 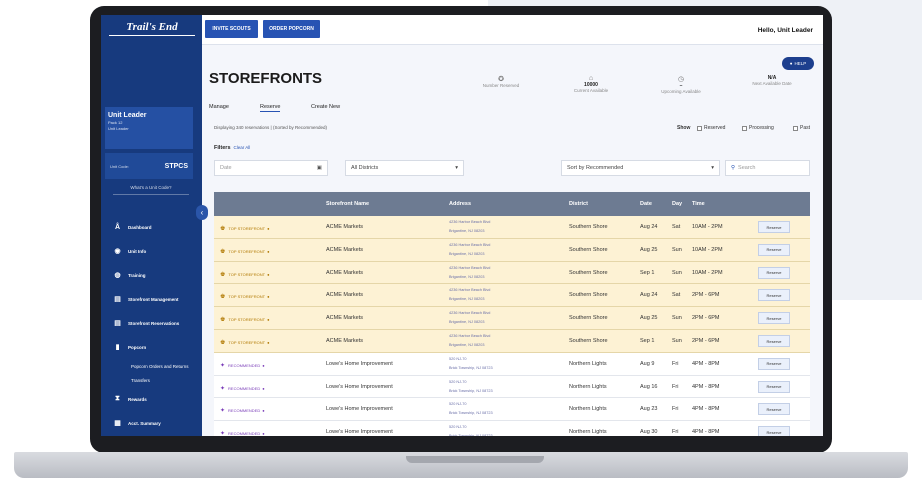 What do you see at coordinates (151, 423) in the screenshot?
I see `sidebar-item-acct-summary: ▦ Acct. Summary` at bounding box center [151, 423].